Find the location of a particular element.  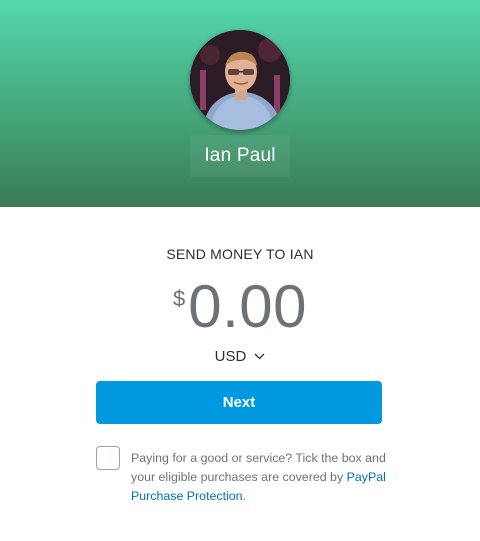

avatar-photo is located at coordinates (240, 80).